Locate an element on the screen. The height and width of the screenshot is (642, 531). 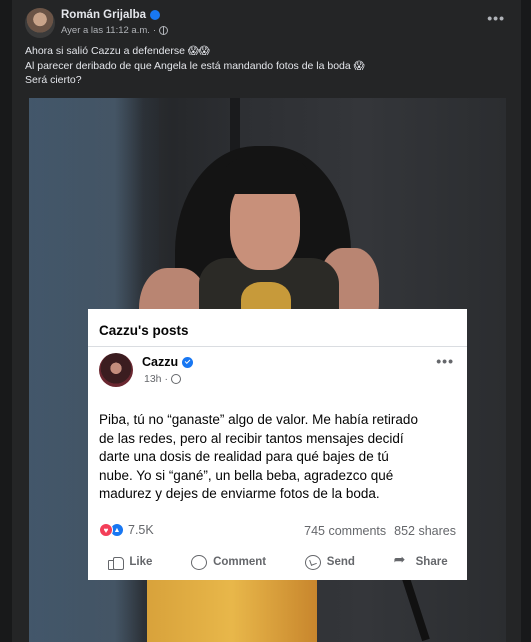
like-label: Like is located at coordinates (141, 562).